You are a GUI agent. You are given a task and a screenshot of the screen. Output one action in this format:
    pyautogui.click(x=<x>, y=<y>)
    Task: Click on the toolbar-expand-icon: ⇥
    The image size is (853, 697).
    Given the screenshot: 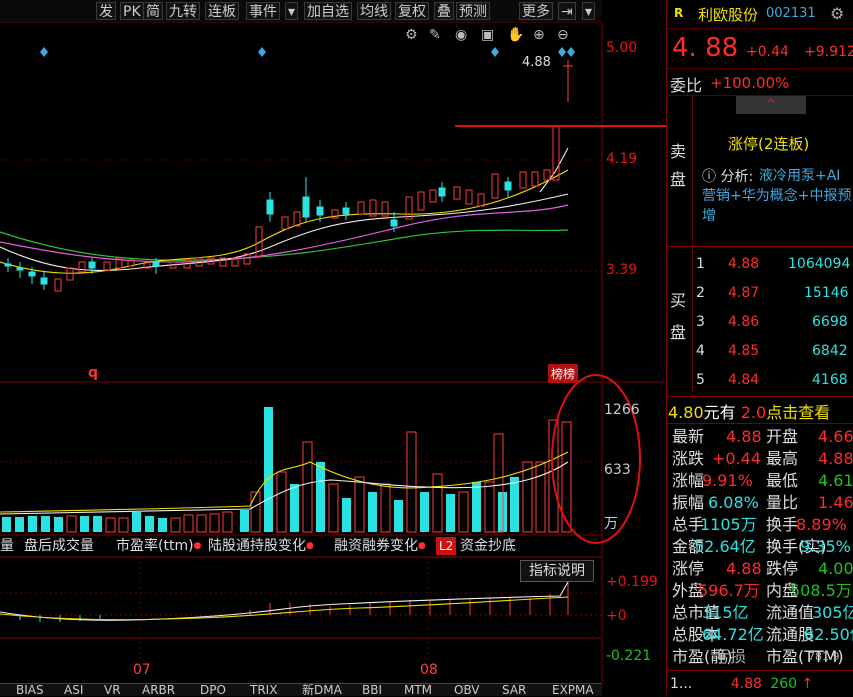 What is the action you would take?
    pyautogui.click(x=567, y=11)
    